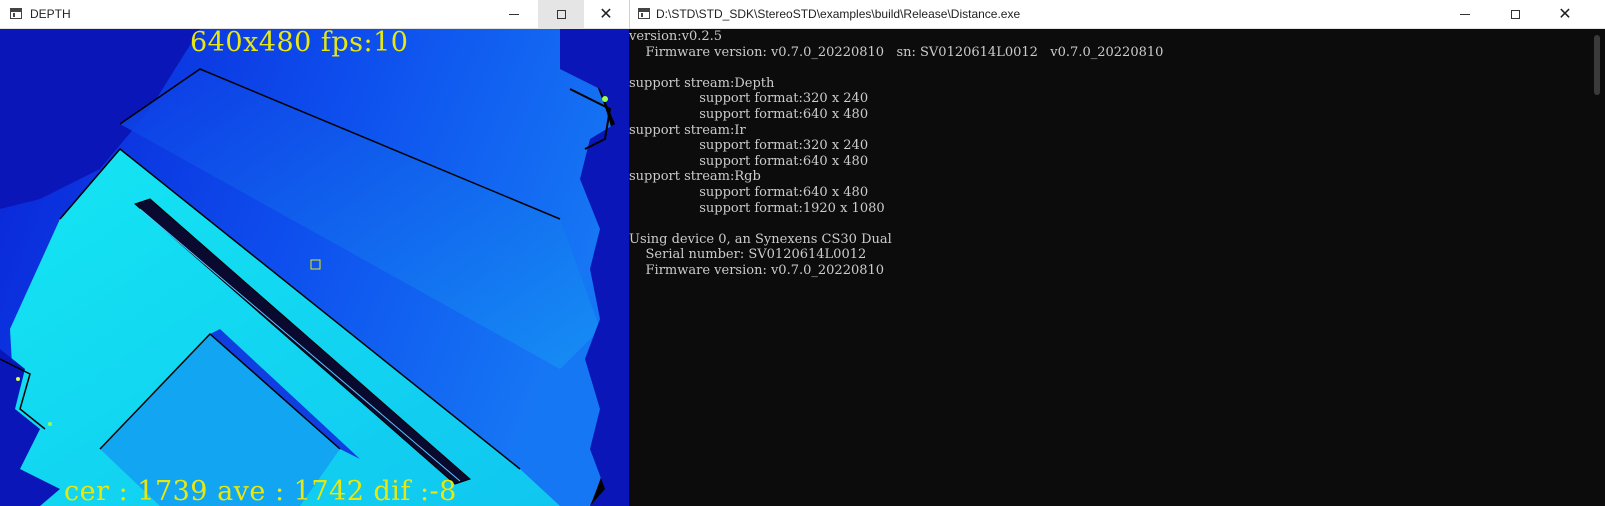  What do you see at coordinates (757, 208) in the screenshot?
I see `console-line: support format:1920 x 1080` at bounding box center [757, 208].